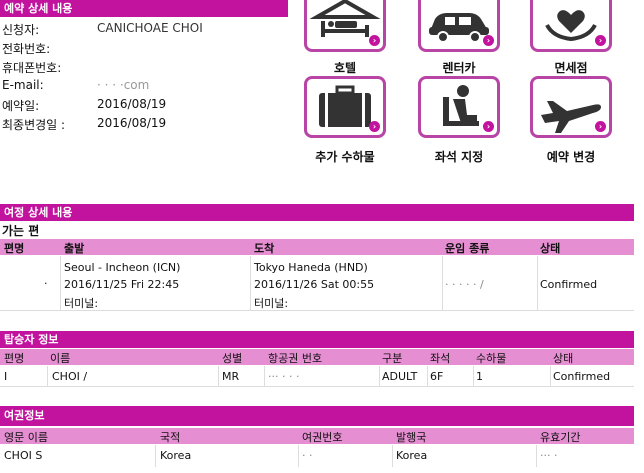 Image resolution: width=644 pixels, height=473 pixels. Describe the element at coordinates (317, 247) in the screenshot. I see `itinerary-column-header` at that location.